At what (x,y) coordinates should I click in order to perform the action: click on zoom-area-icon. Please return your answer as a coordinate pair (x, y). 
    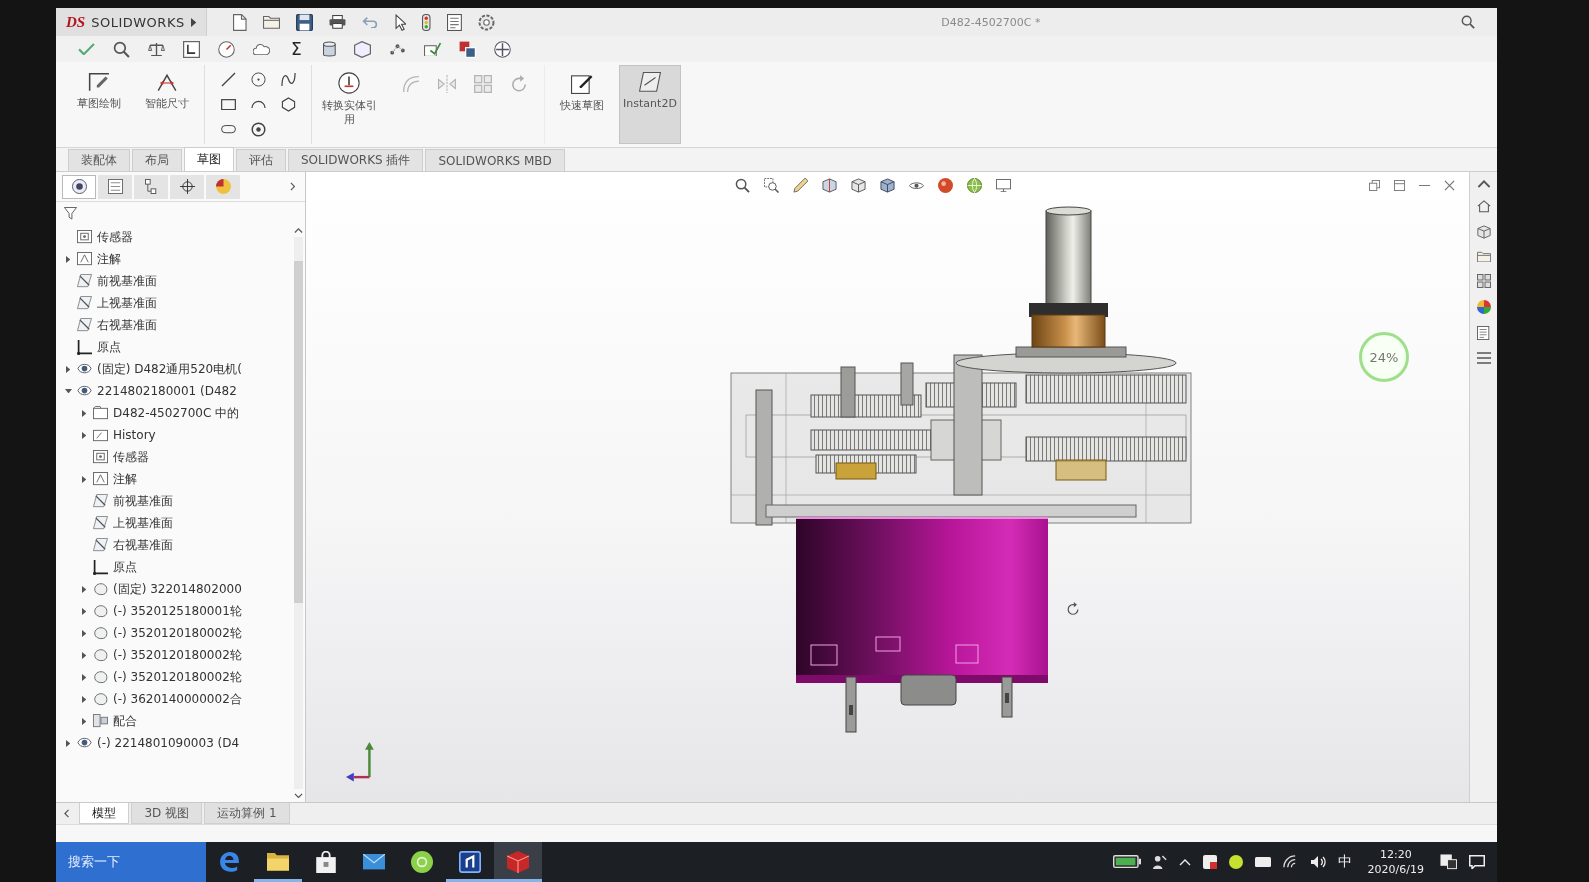
    Looking at the image, I should click on (771, 185).